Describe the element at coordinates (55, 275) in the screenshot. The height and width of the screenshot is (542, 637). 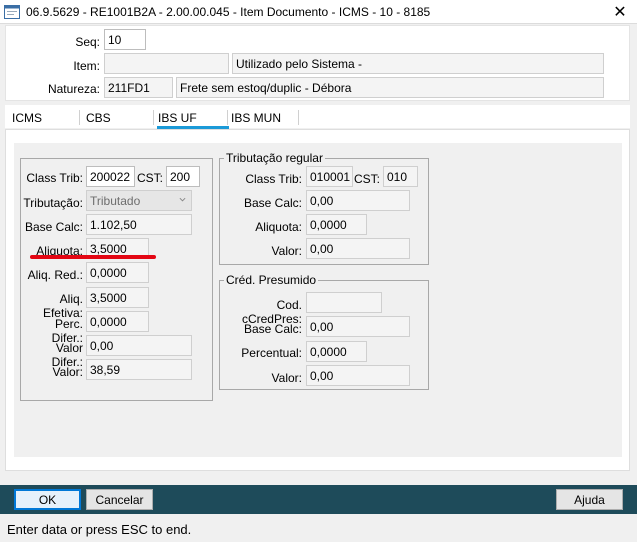
I see `aliq-red-label: Aliq. Red.:` at that location.